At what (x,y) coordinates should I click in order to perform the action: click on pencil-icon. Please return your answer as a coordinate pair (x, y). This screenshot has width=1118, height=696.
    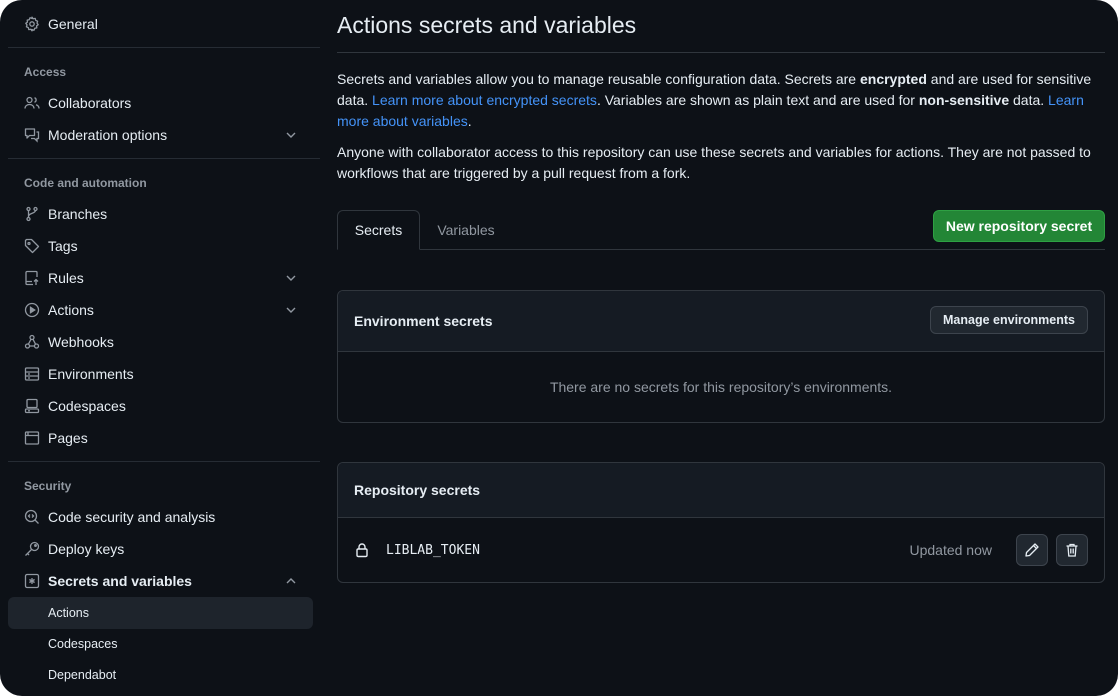
    Looking at the image, I should click on (1032, 550).